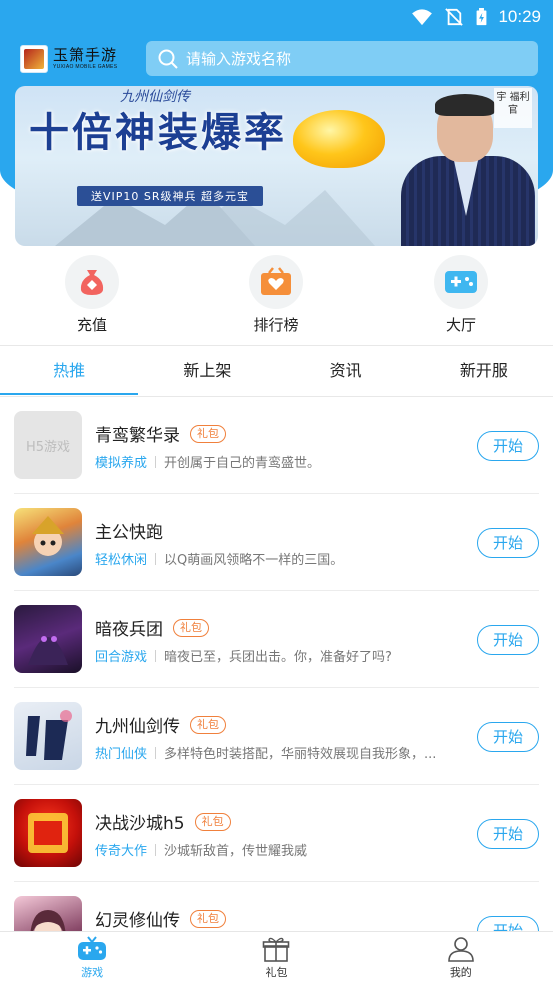  Describe the element at coordinates (346, 58) in the screenshot. I see `search-input` at that location.